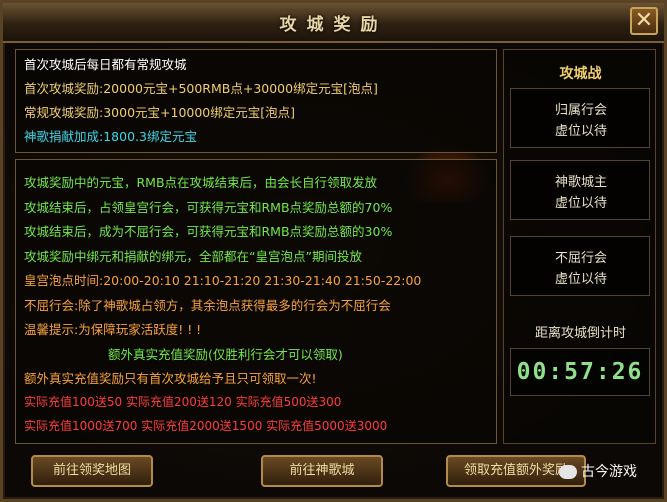  What do you see at coordinates (609, 472) in the screenshot?
I see `watermark-text: 古今游戏` at bounding box center [609, 472].